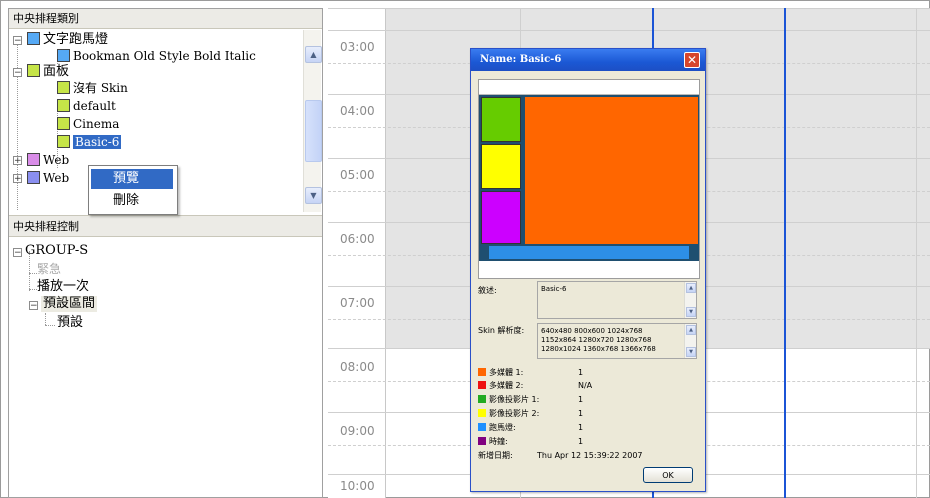  I want to click on legend-value: N/A, so click(585, 385).